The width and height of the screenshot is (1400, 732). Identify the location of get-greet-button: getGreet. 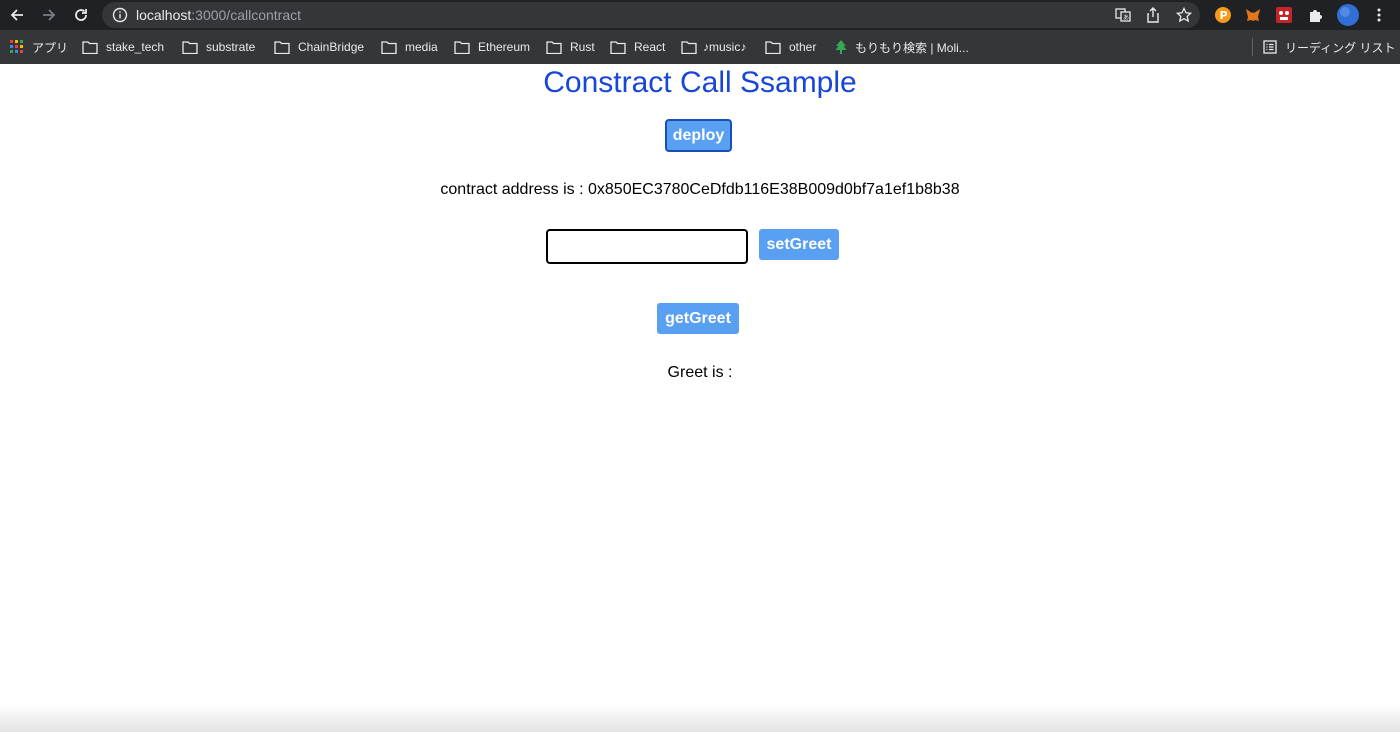
(698, 318).